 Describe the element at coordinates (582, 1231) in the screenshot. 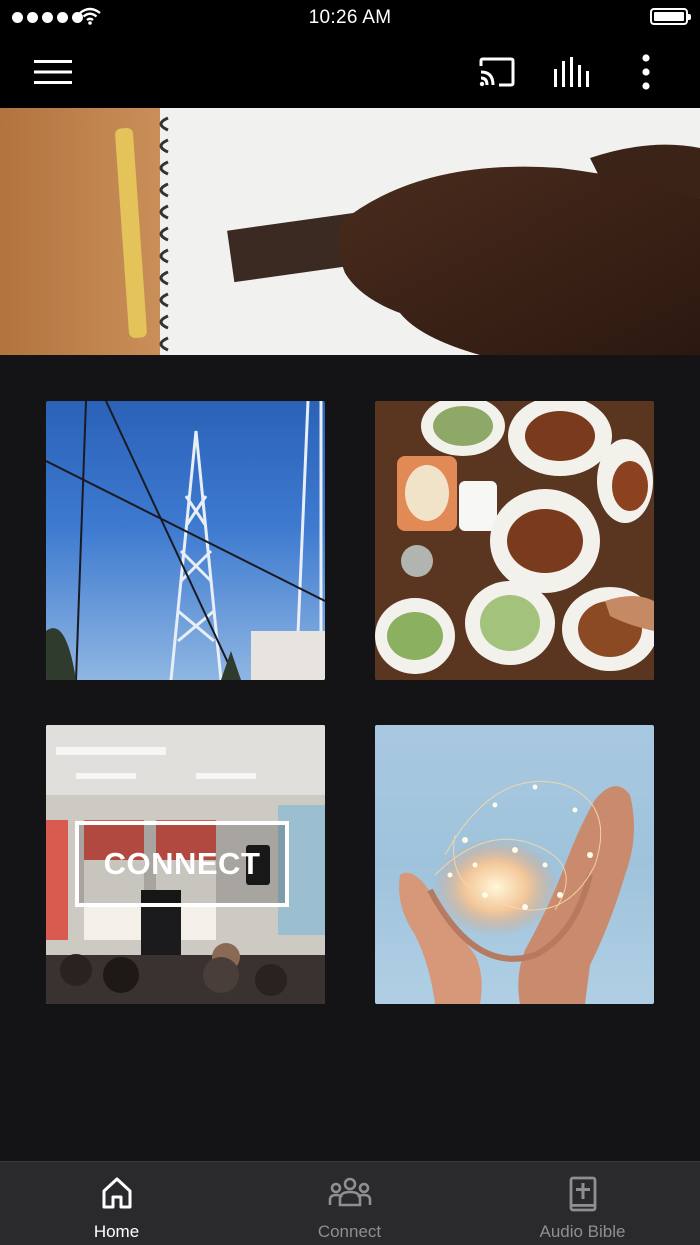

I see `tab-audio-bible-label: Audio Bible` at that location.